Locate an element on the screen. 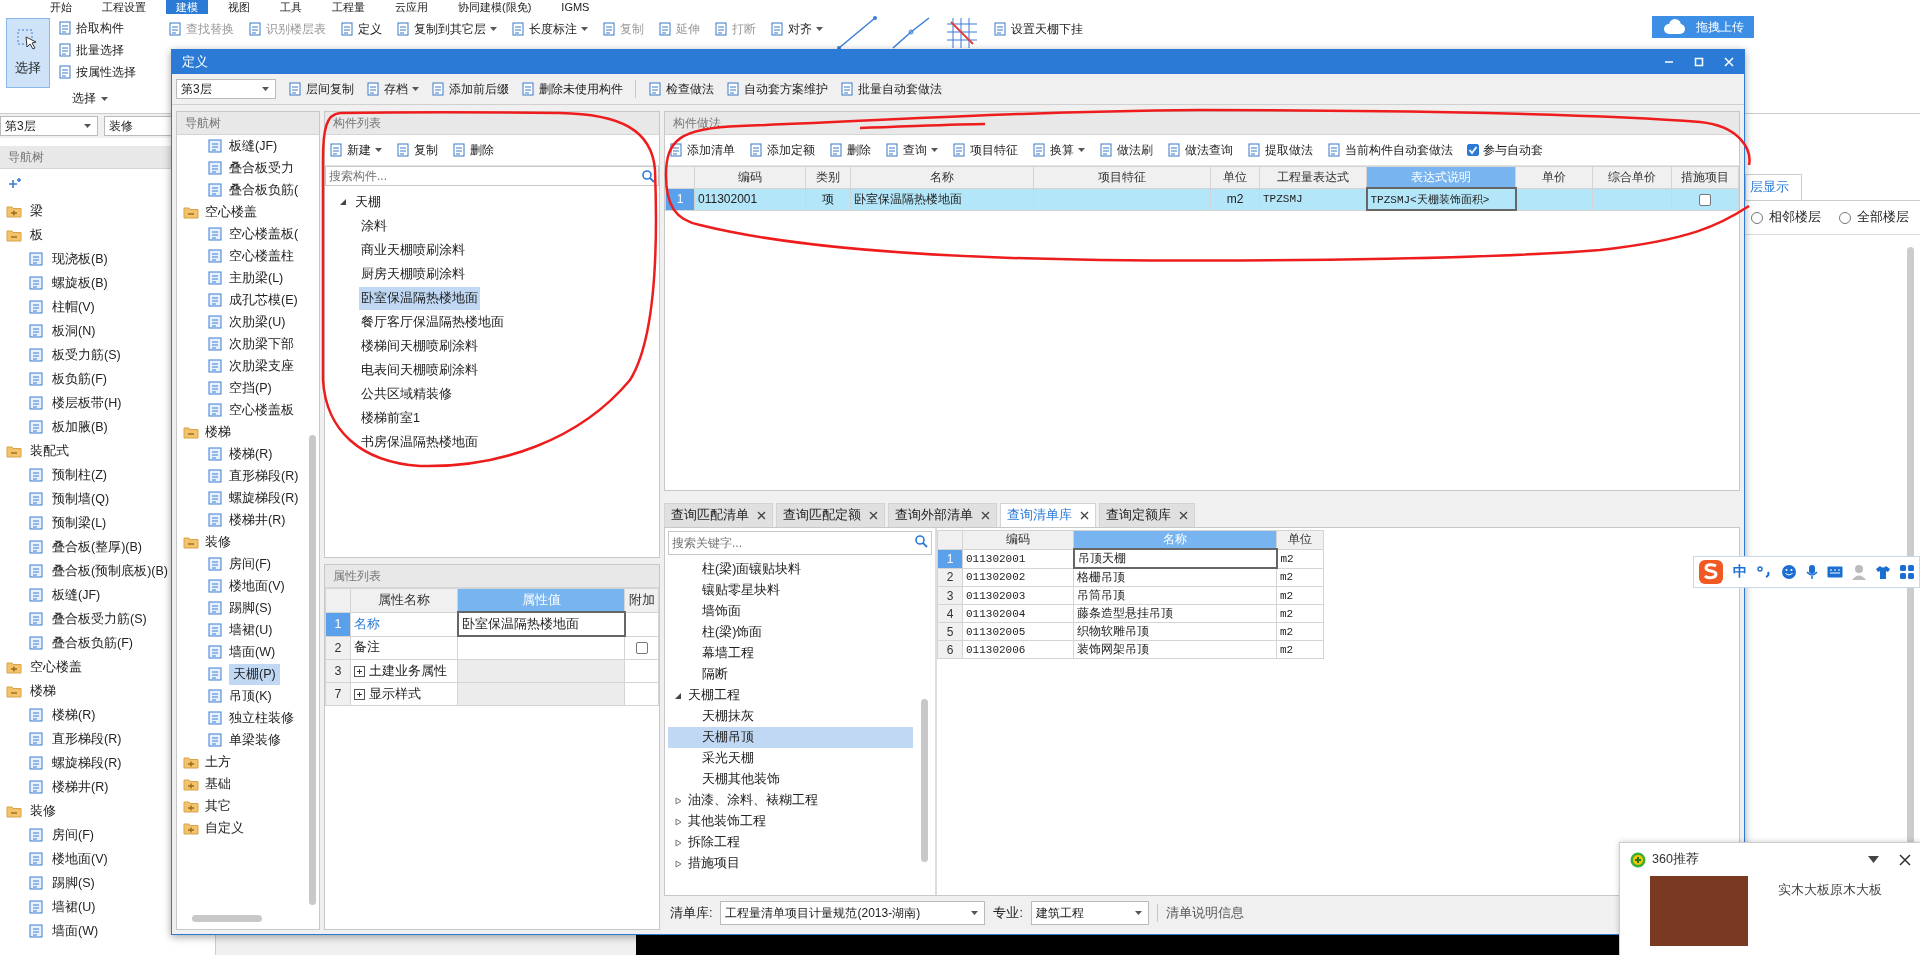 The height and width of the screenshot is (955, 1920). tree-item: 楼地面(V) is located at coordinates (243, 586).